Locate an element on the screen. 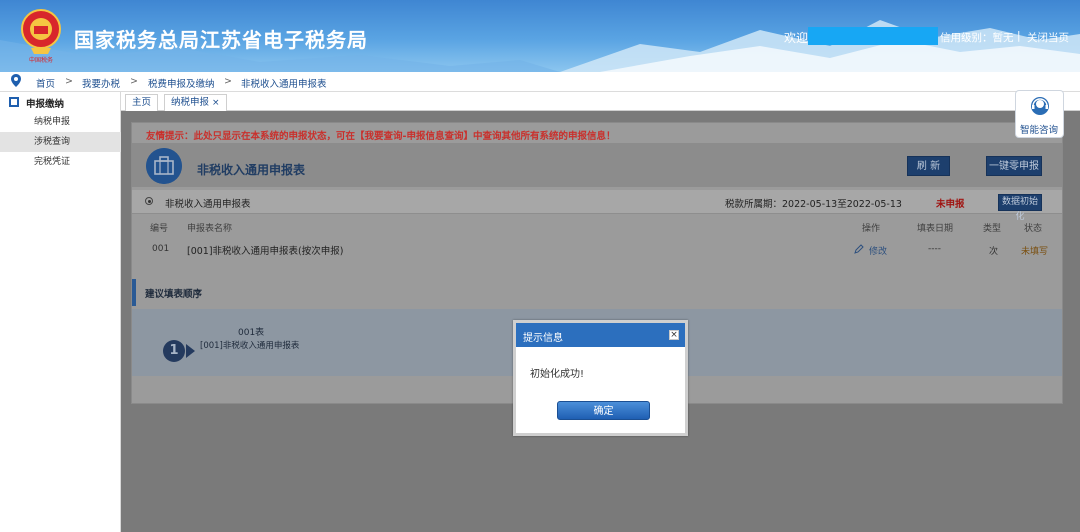 The image size is (1080, 532). sidebar-item-tax-certificate: 完税凭证 is located at coordinates (60, 162).